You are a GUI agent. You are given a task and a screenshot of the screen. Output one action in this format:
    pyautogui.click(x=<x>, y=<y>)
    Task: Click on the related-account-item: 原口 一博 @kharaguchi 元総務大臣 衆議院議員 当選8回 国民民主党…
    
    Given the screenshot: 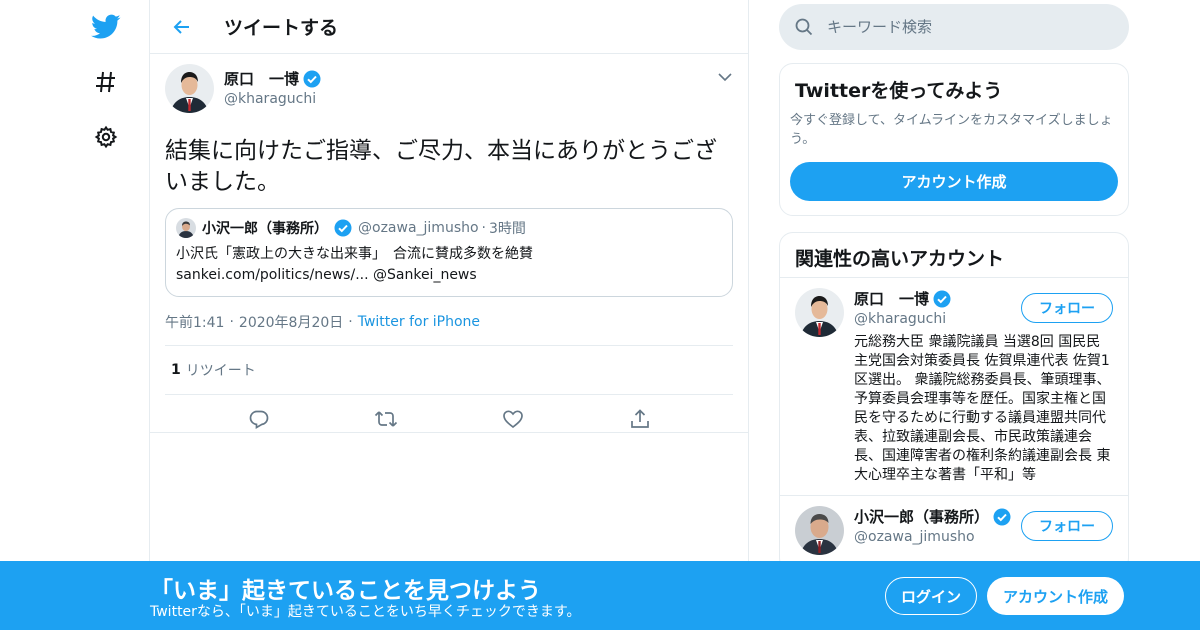 What is the action you would take?
    pyautogui.click(x=954, y=387)
    